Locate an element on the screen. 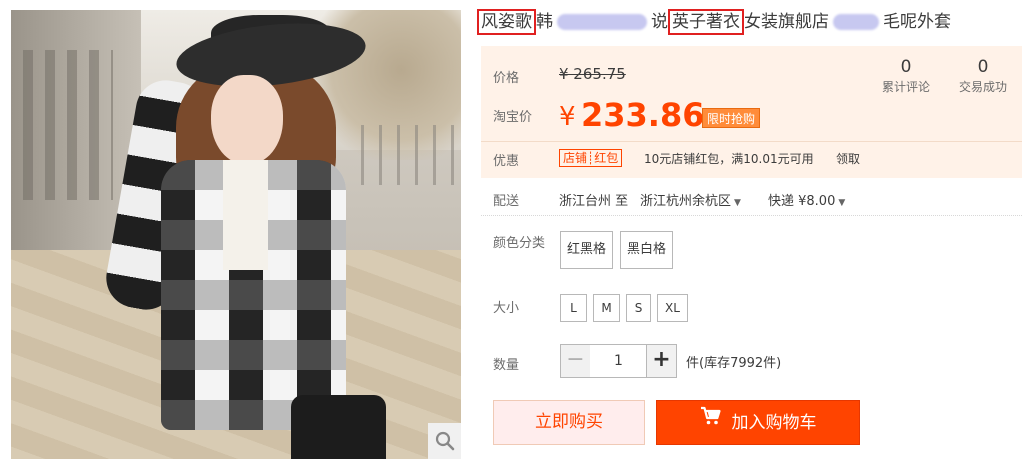 The image size is (1030, 463). product-title: 风姿歌韩 说英子著衣 女装旗舰店 毛呢外套 is located at coordinates (752, 22).